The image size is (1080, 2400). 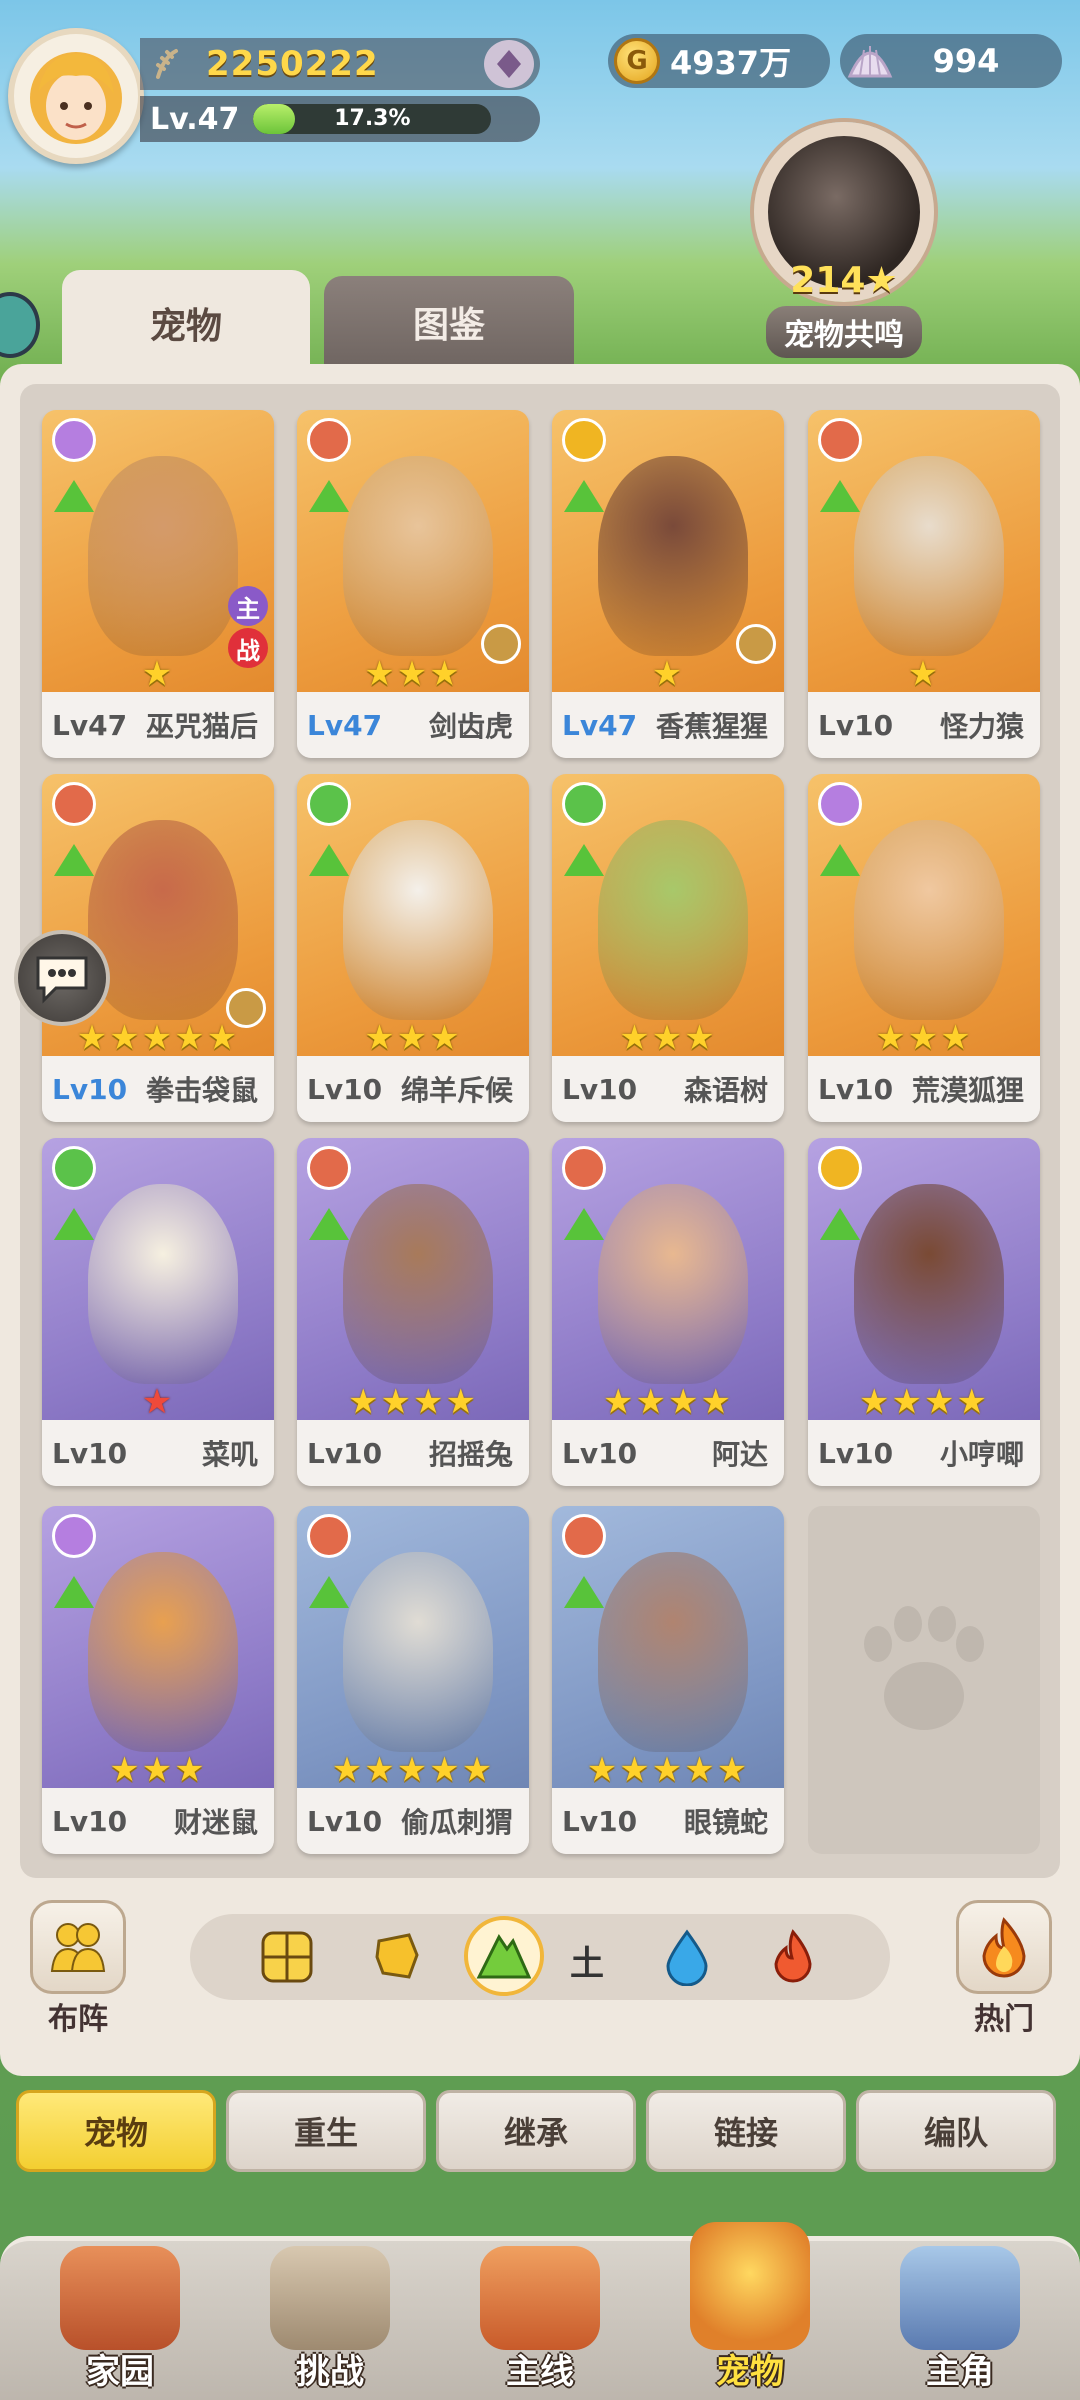 I want to click on paw-icon, so click(x=924, y=1668).